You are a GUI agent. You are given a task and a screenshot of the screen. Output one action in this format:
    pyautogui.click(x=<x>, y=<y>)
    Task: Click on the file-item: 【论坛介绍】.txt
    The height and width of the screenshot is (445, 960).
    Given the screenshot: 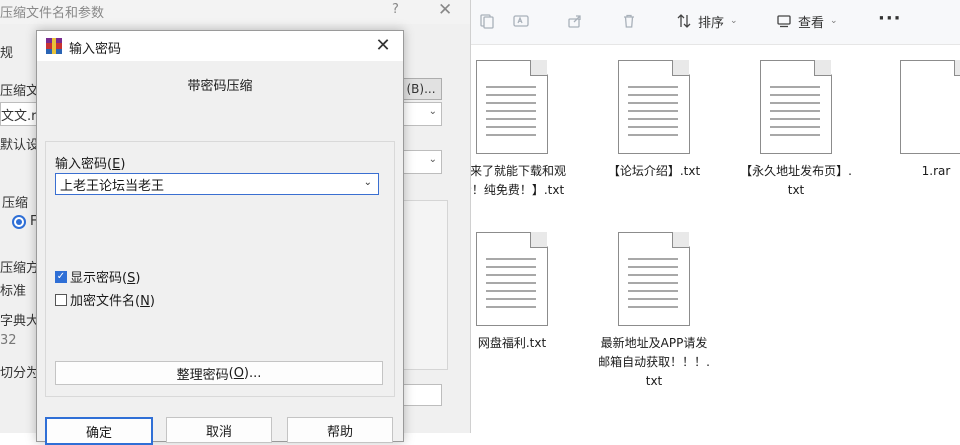 What is the action you would take?
    pyautogui.click(x=654, y=120)
    